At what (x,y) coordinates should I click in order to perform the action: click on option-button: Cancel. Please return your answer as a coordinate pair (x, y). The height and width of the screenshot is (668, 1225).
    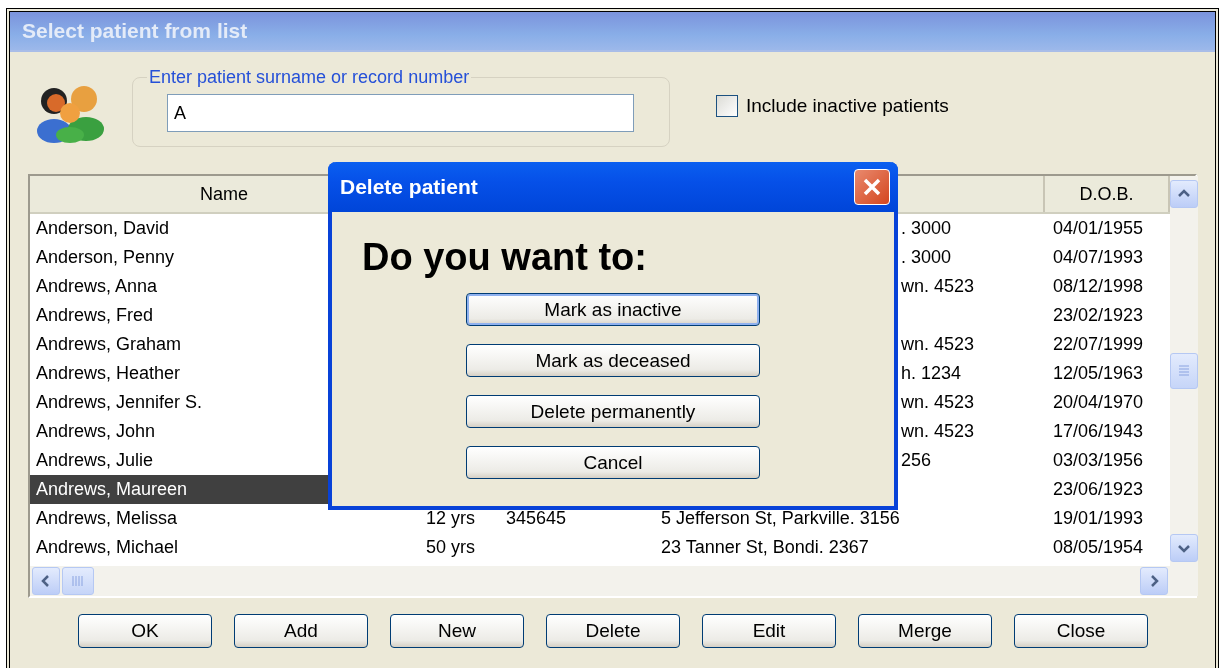
    Looking at the image, I should click on (613, 462).